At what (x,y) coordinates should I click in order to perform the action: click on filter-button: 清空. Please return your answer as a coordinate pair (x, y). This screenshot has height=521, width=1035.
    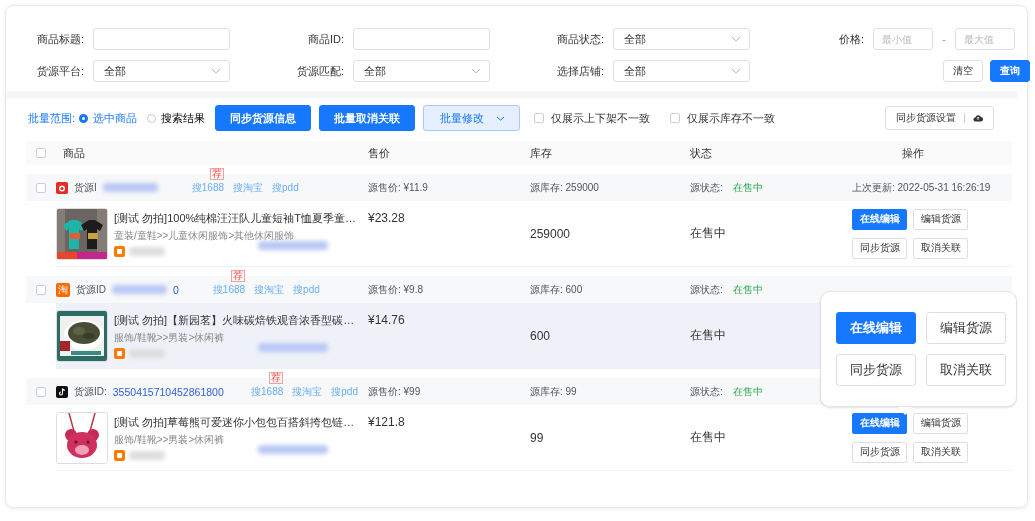
    Looking at the image, I should click on (963, 71).